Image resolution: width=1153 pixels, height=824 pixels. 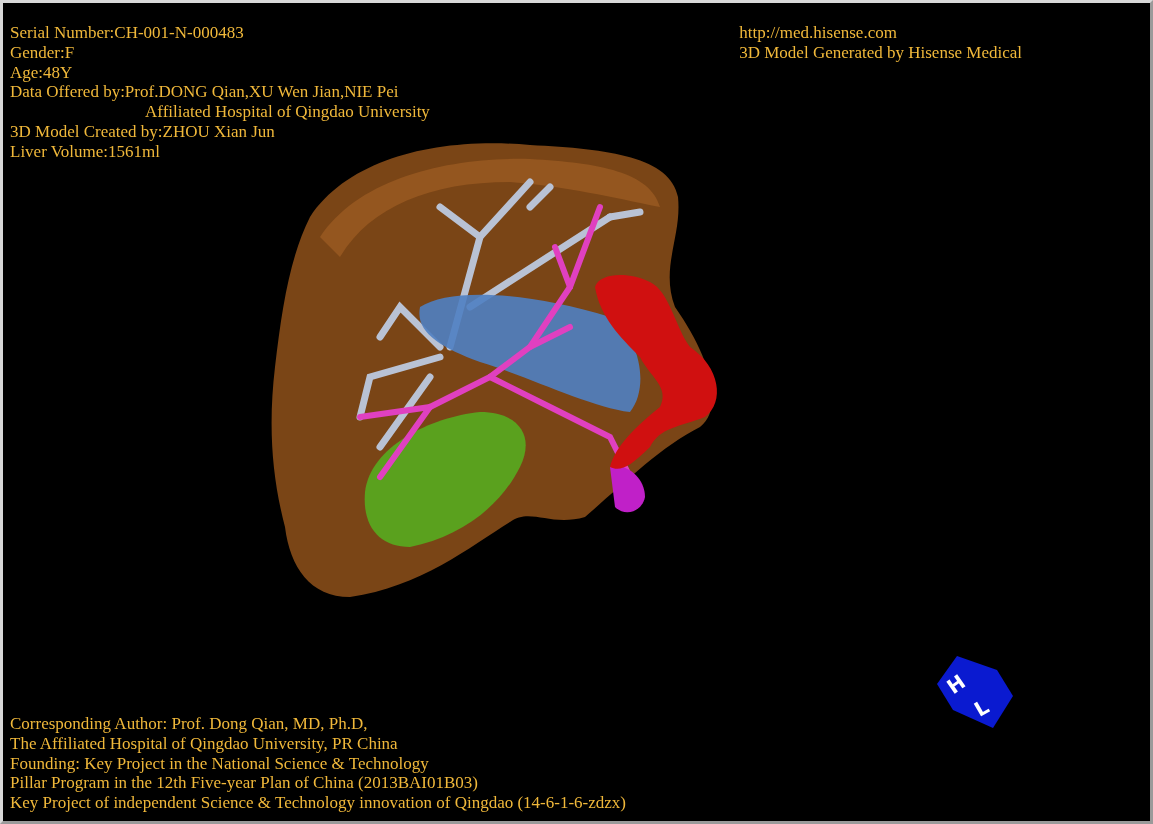 What do you see at coordinates (287, 112) in the screenshot?
I see `info-text: Affiliated Hospital of Qingdao University` at bounding box center [287, 112].